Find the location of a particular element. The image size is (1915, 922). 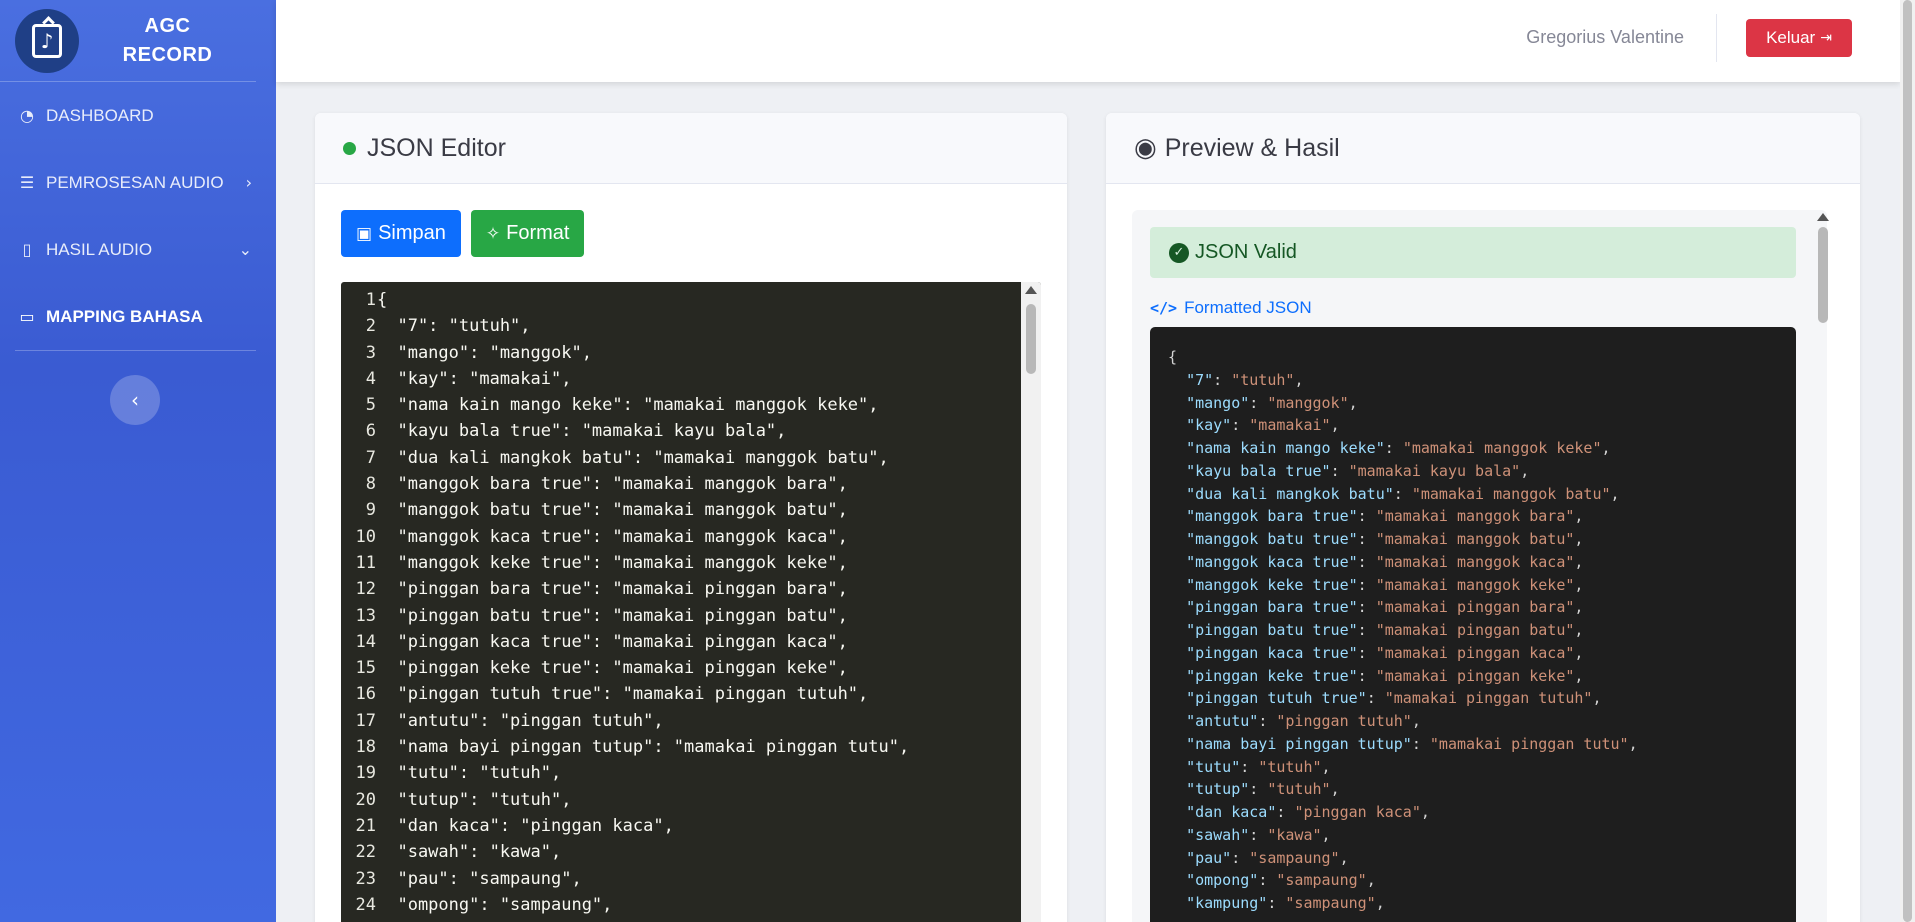

code-line: 3 "mango": "manggok", is located at coordinates (625, 353).